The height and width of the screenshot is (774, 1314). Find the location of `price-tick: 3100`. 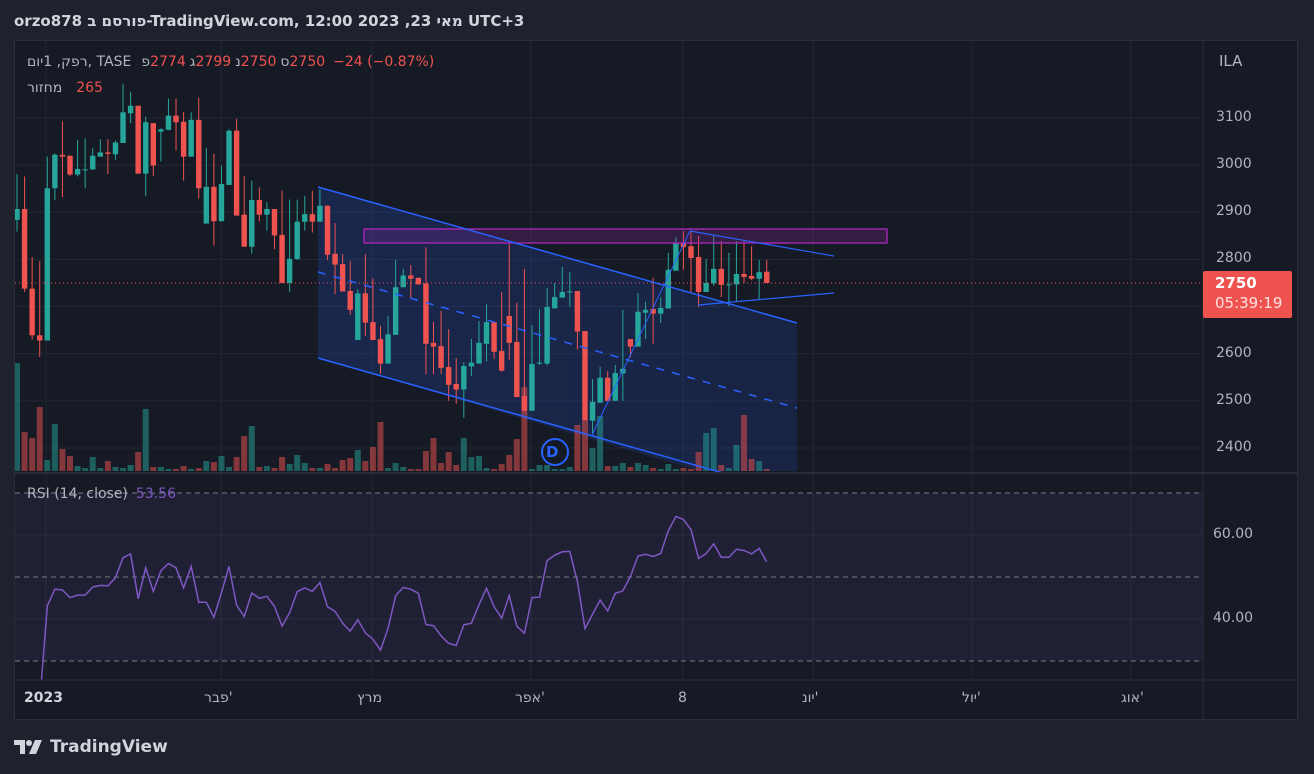

price-tick: 3100 is located at coordinates (1234, 117).